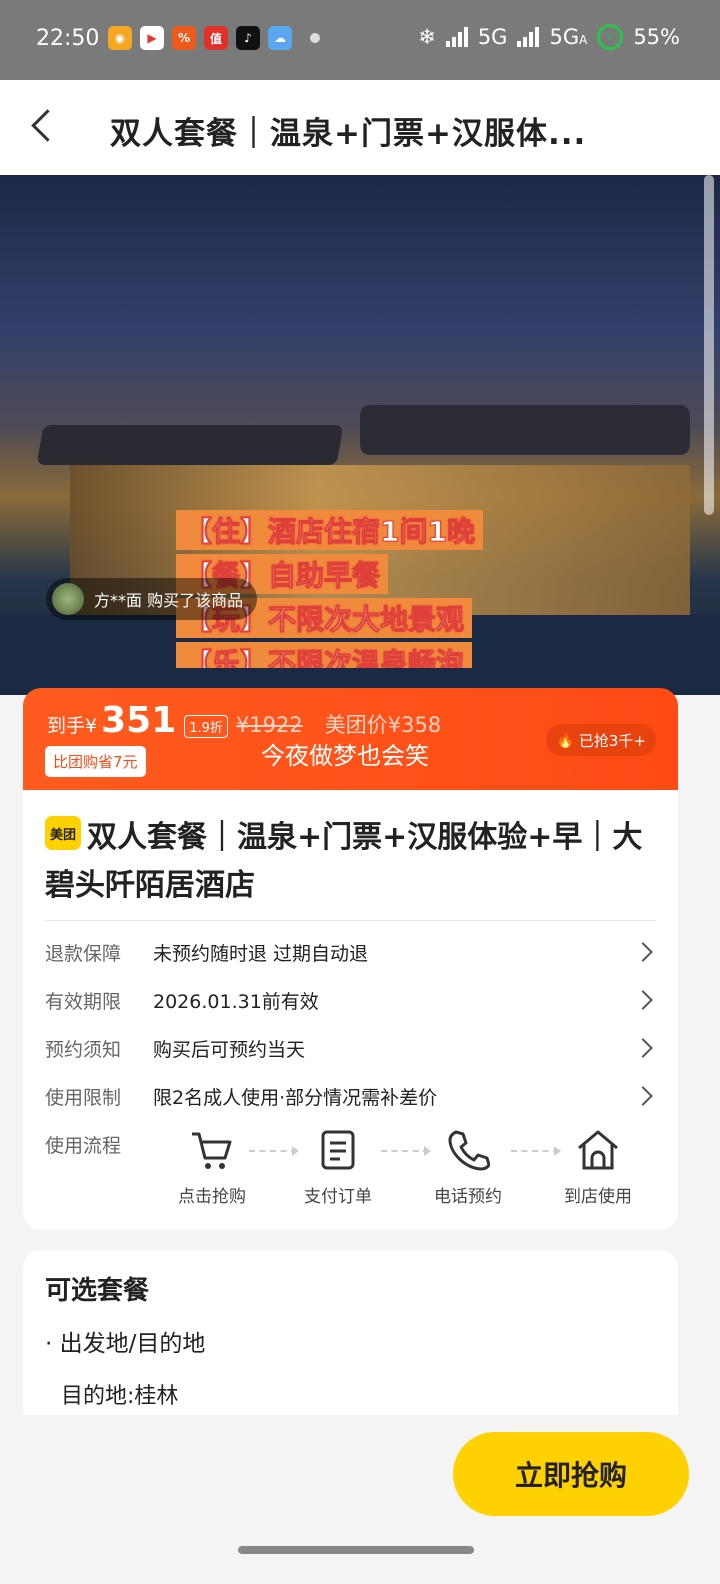 The height and width of the screenshot is (1584, 720). I want to click on status-indicators: ❄ 5G 5GA ⚡ 55%, so click(549, 37).